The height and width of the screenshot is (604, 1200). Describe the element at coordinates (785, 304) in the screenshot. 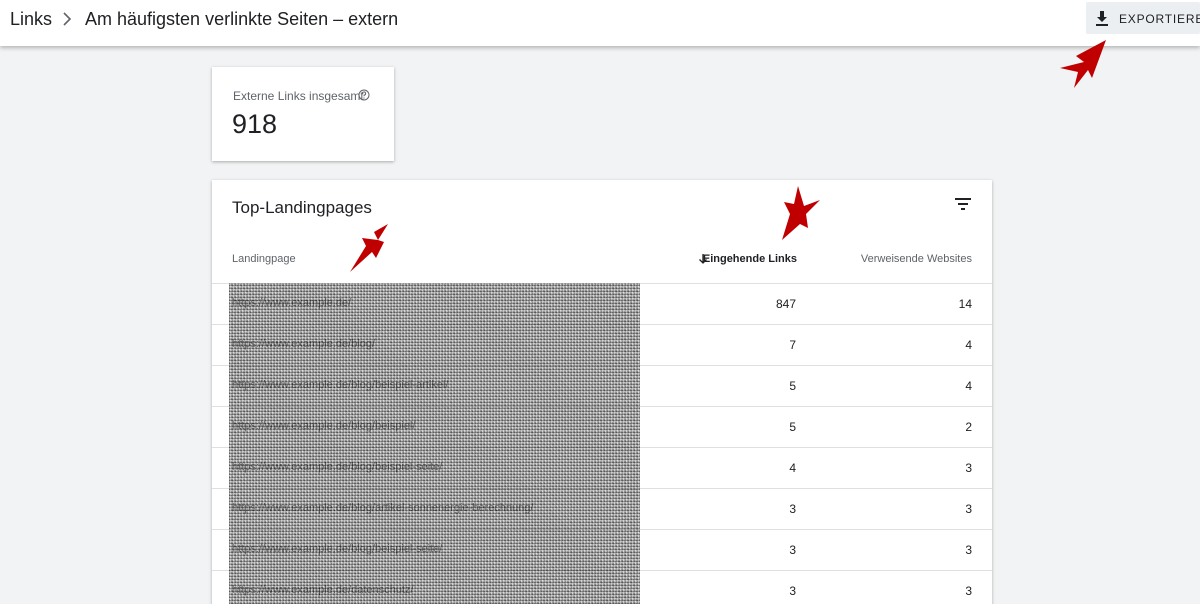

I see `incoming-links-value: 847` at that location.